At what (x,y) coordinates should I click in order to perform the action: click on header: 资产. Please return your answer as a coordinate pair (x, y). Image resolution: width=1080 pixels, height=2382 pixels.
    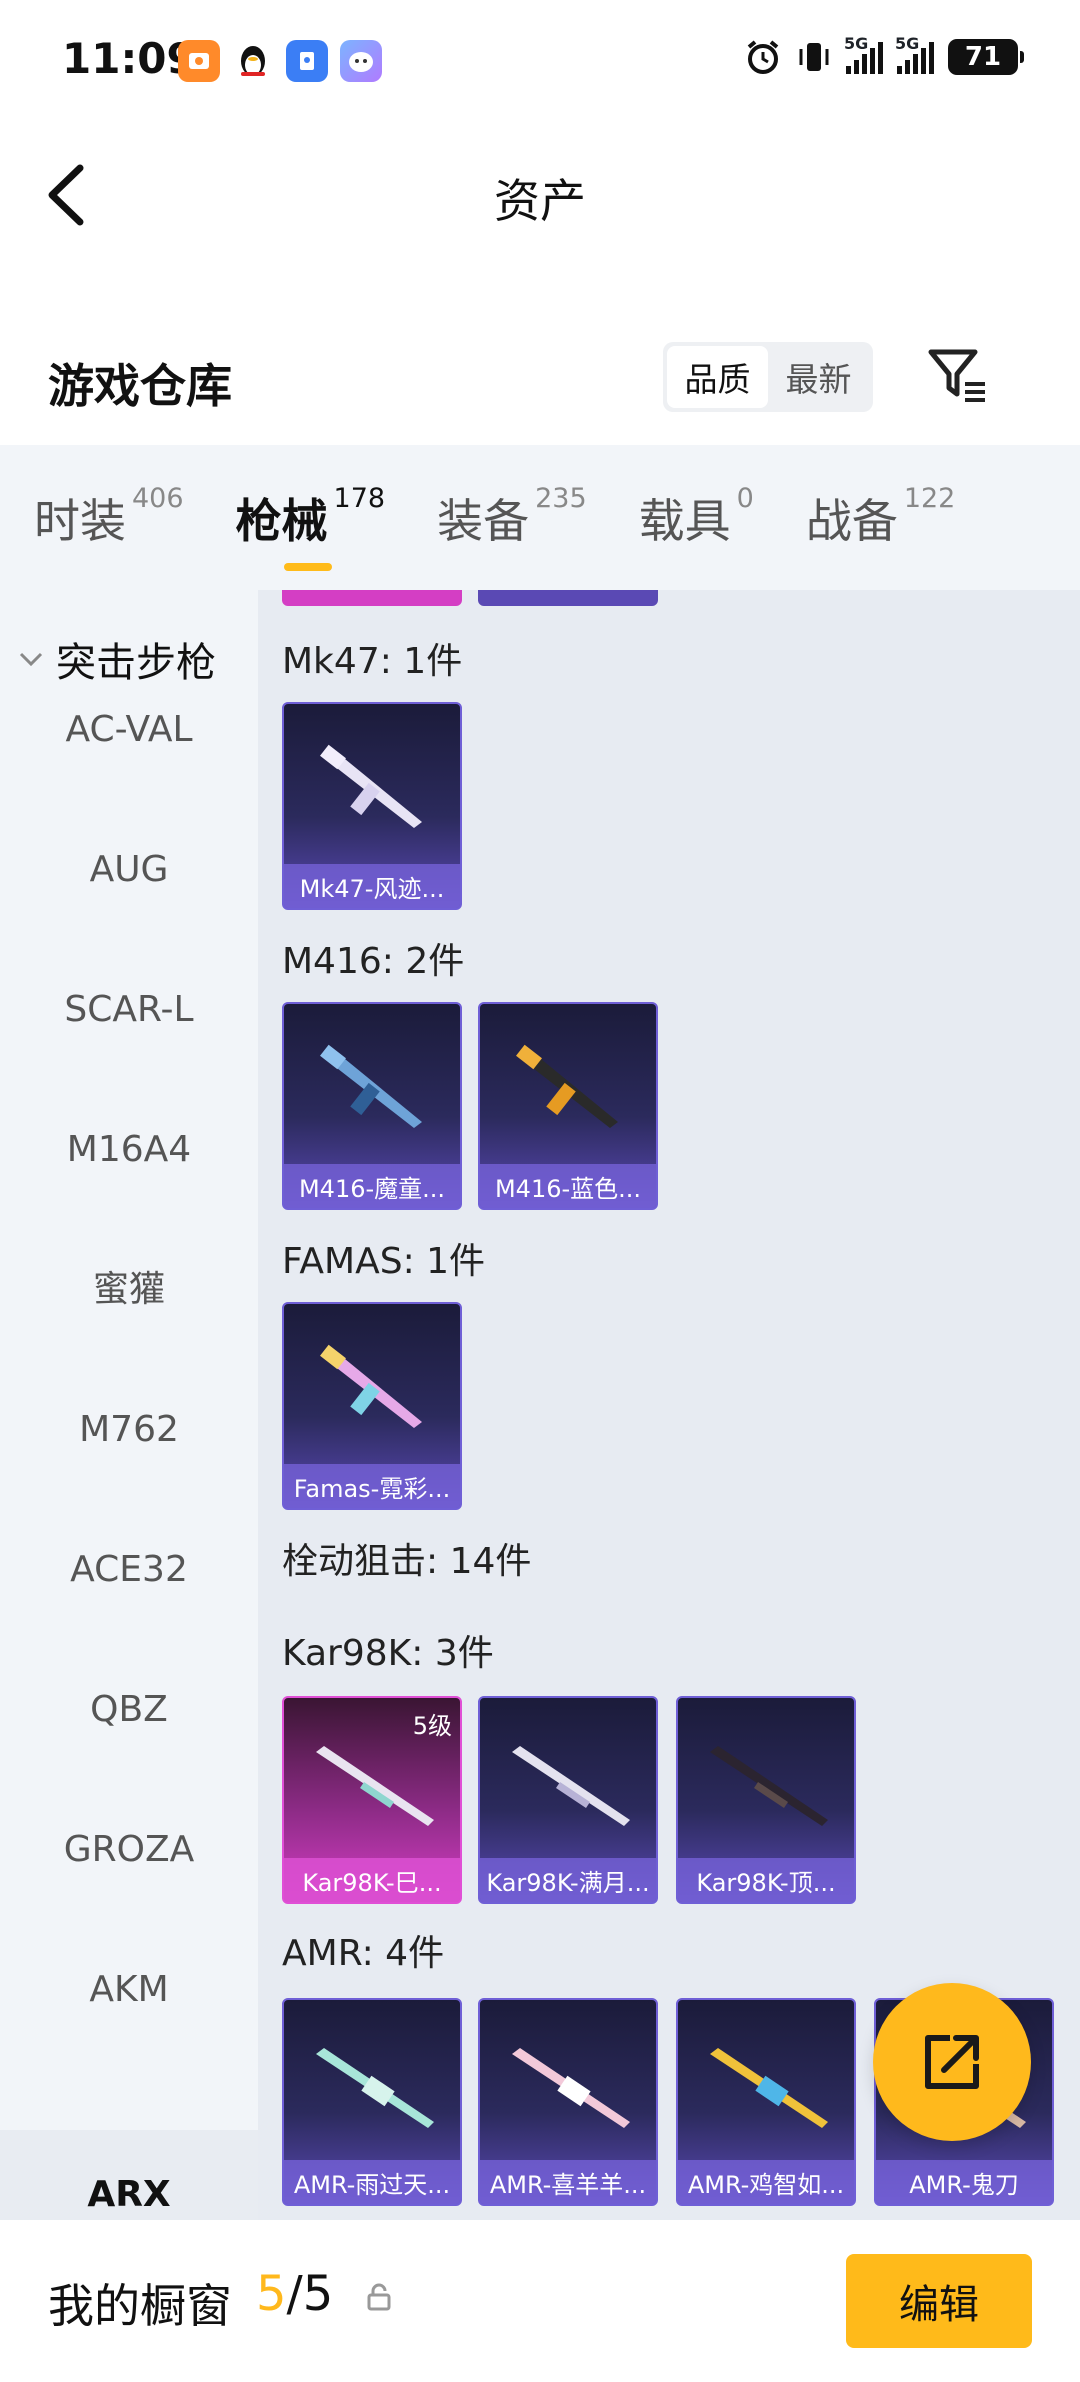
    Looking at the image, I should click on (540, 190).